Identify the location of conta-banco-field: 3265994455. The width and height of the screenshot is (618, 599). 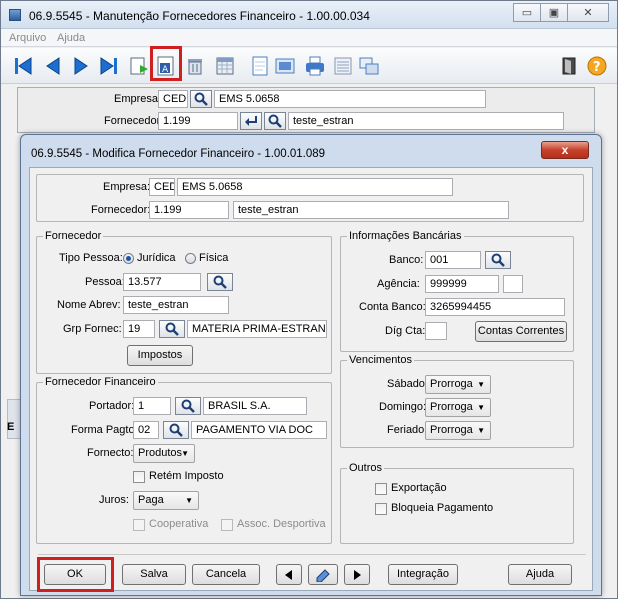
(495, 307).